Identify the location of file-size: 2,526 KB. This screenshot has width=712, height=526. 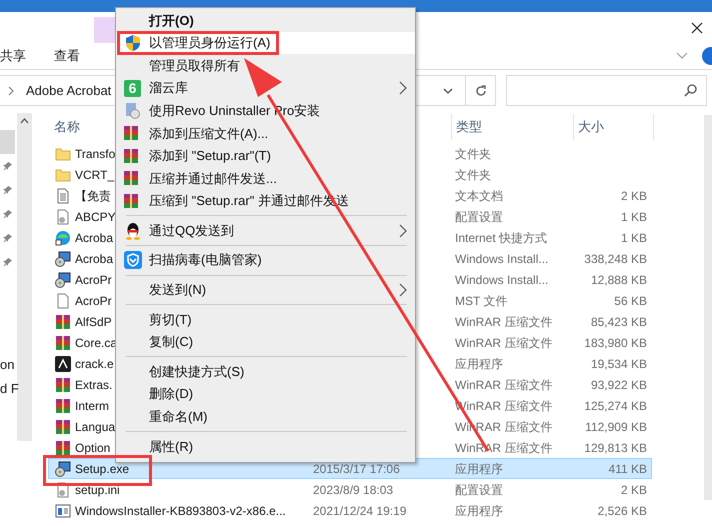
(622, 511).